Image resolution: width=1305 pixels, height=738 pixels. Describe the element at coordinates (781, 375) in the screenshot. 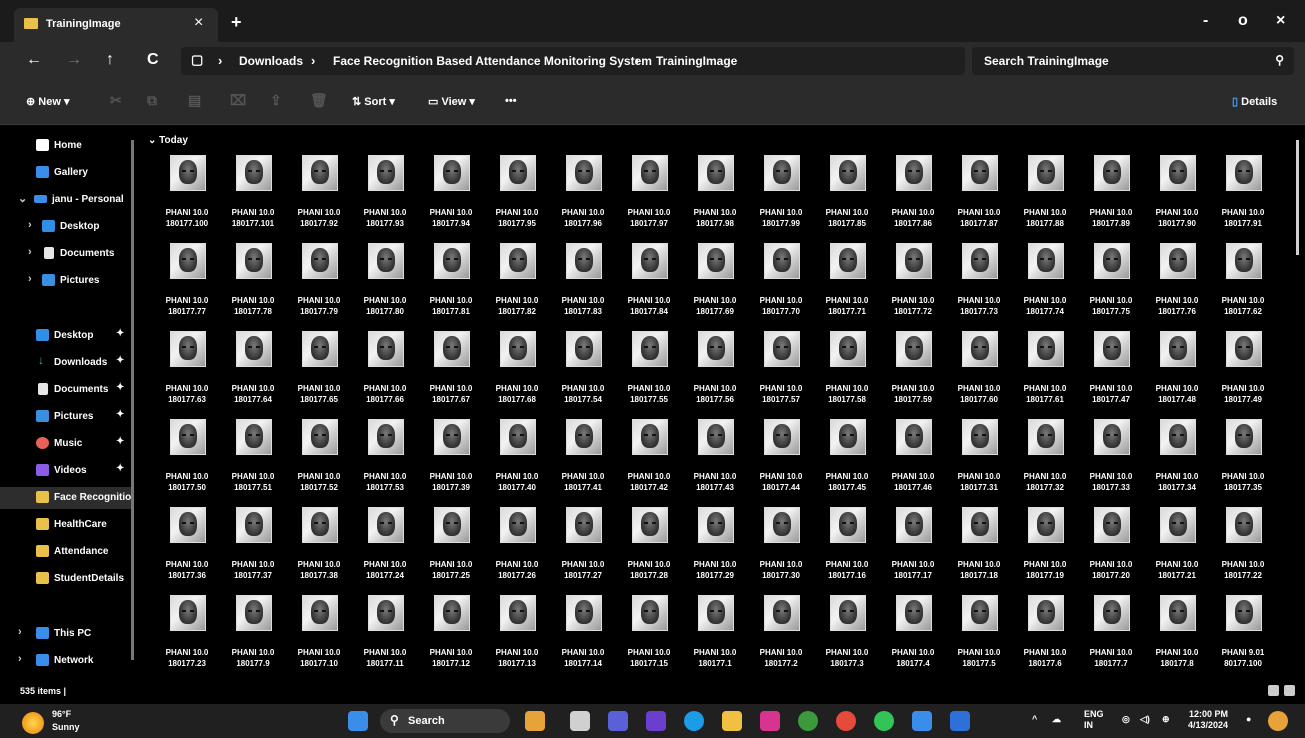

I see `file-item: PHANI 10.0 180177.57` at that location.